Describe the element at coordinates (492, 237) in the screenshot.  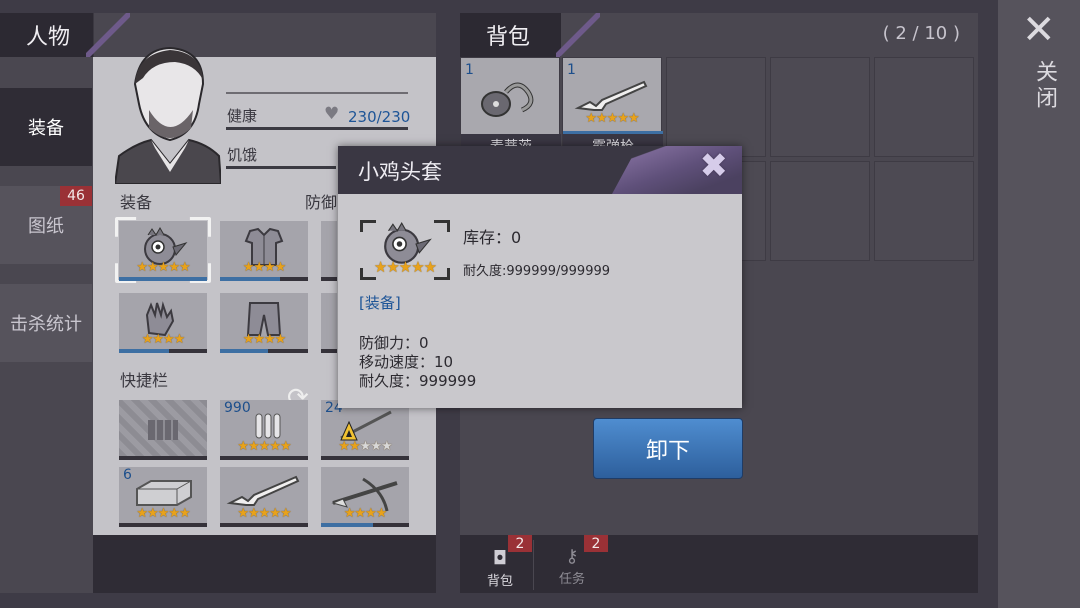
I see `modal-stock: 库存：0` at that location.